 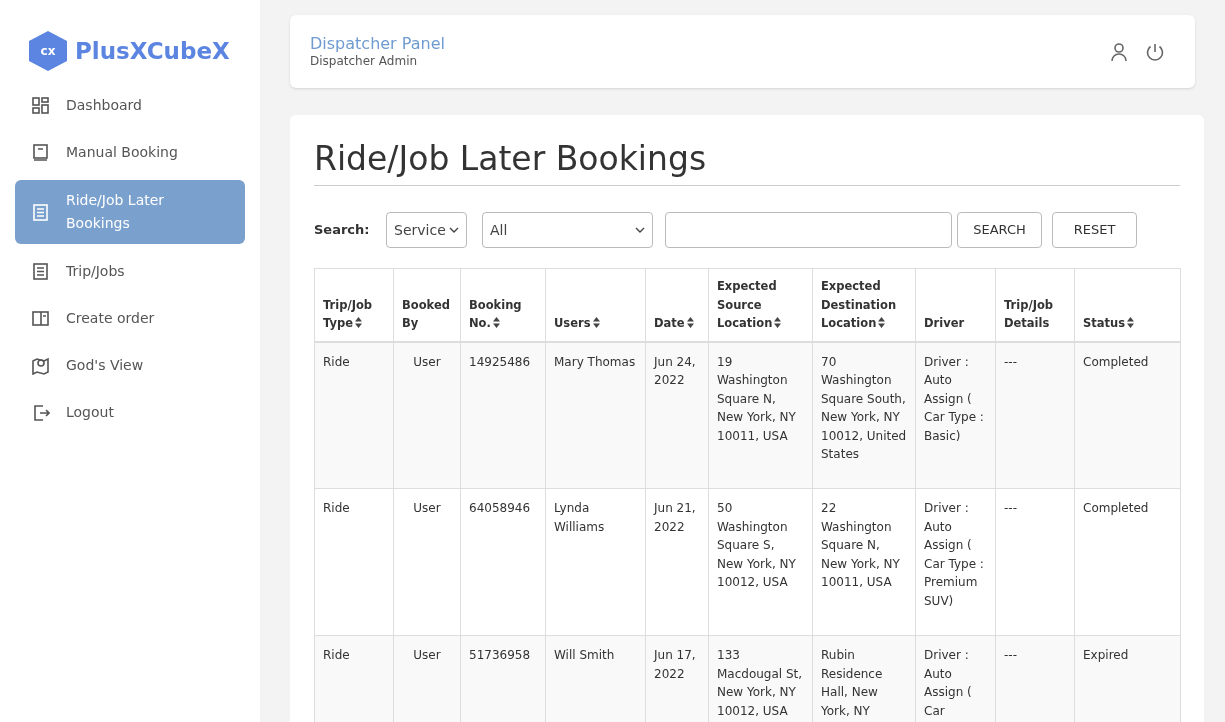 What do you see at coordinates (760, 305) in the screenshot?
I see `column-header: Expected Source Location` at bounding box center [760, 305].